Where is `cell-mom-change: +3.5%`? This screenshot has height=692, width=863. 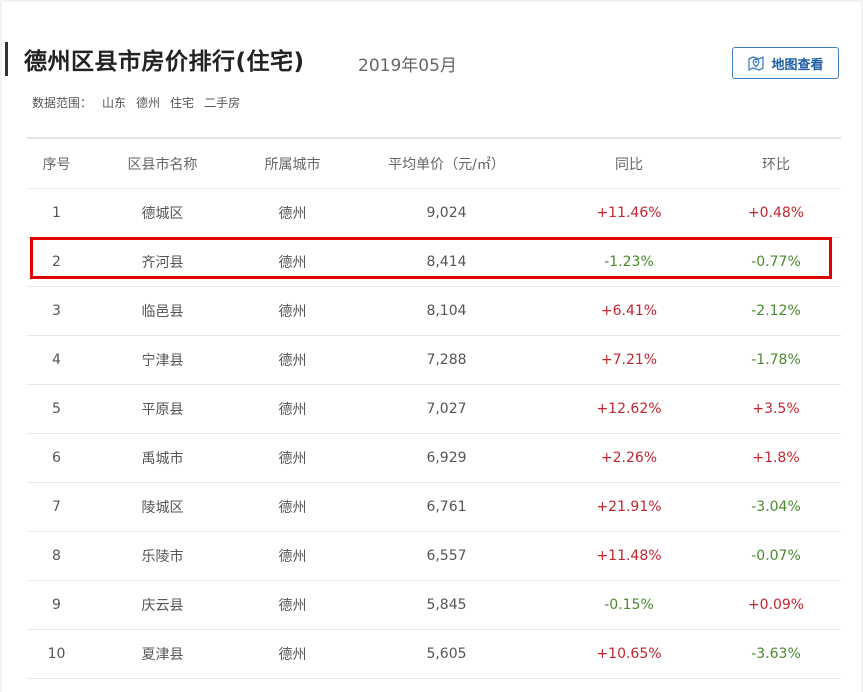
cell-mom-change: +3.5% is located at coordinates (776, 409).